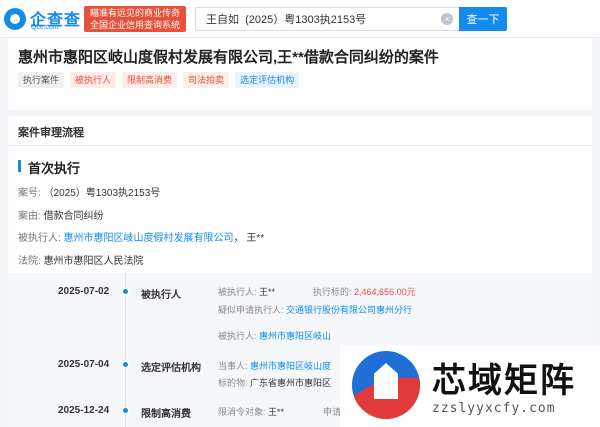  I want to click on watermark-logo-icon, so click(386, 385).